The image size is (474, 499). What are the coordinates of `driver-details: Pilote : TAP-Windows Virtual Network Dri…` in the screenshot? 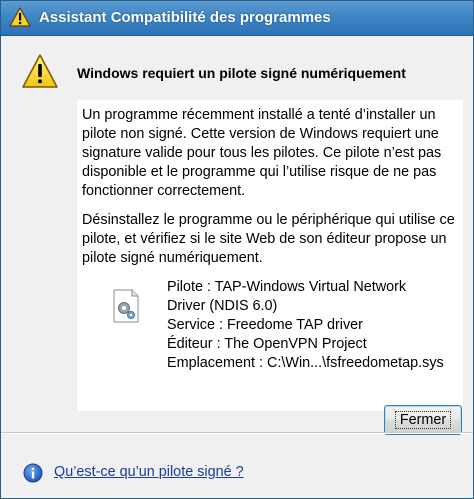 It's located at (305, 325).